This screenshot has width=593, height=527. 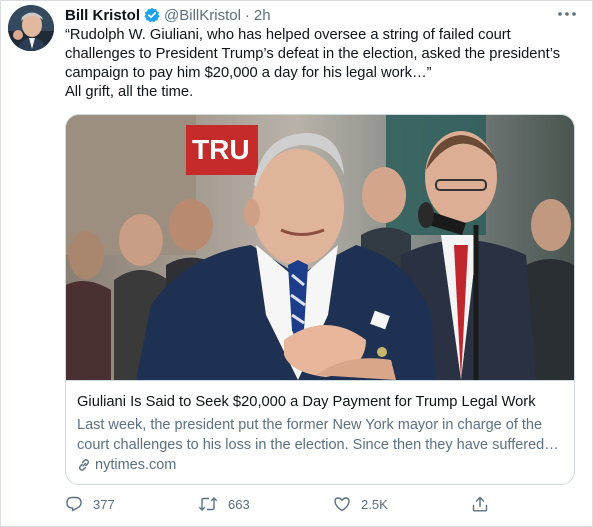 I want to click on card-domain: nytimes.com, so click(x=126, y=465).